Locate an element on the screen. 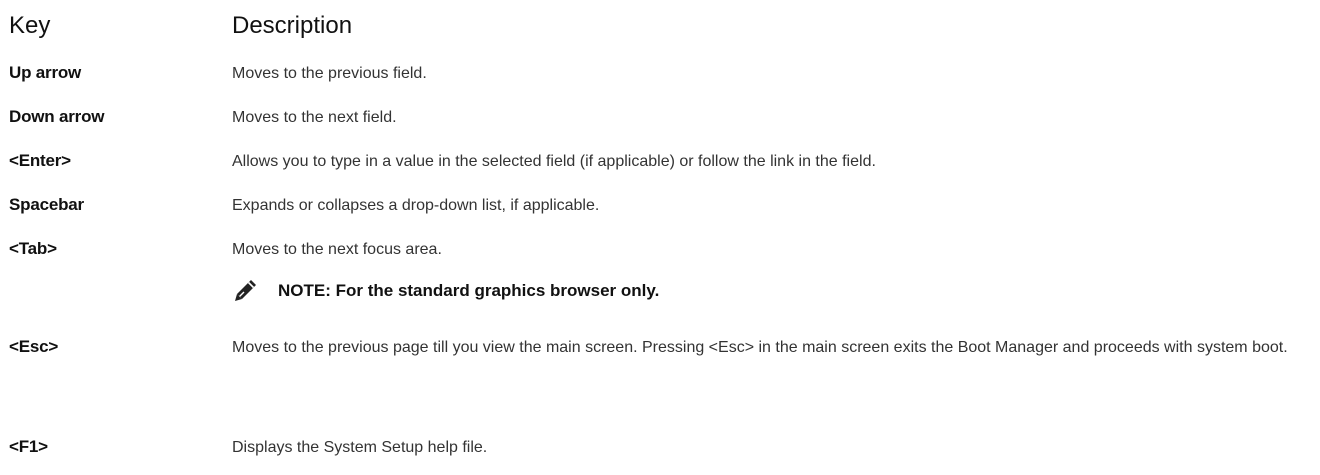 Image resolution: width=1320 pixels, height=475 pixels. pencil-note-icon is located at coordinates (245, 291).